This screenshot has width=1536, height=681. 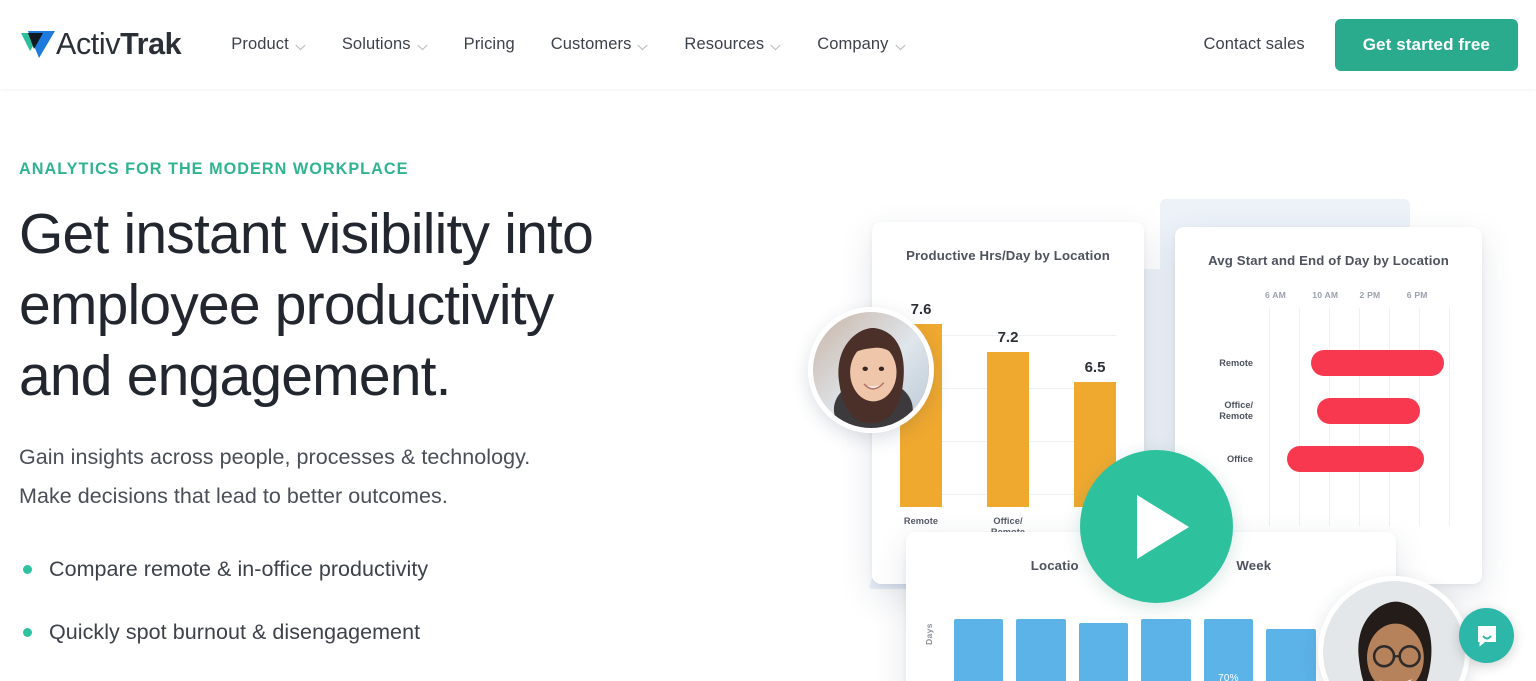 I want to click on x-tick-label: 2 PM, so click(x=1370, y=295).